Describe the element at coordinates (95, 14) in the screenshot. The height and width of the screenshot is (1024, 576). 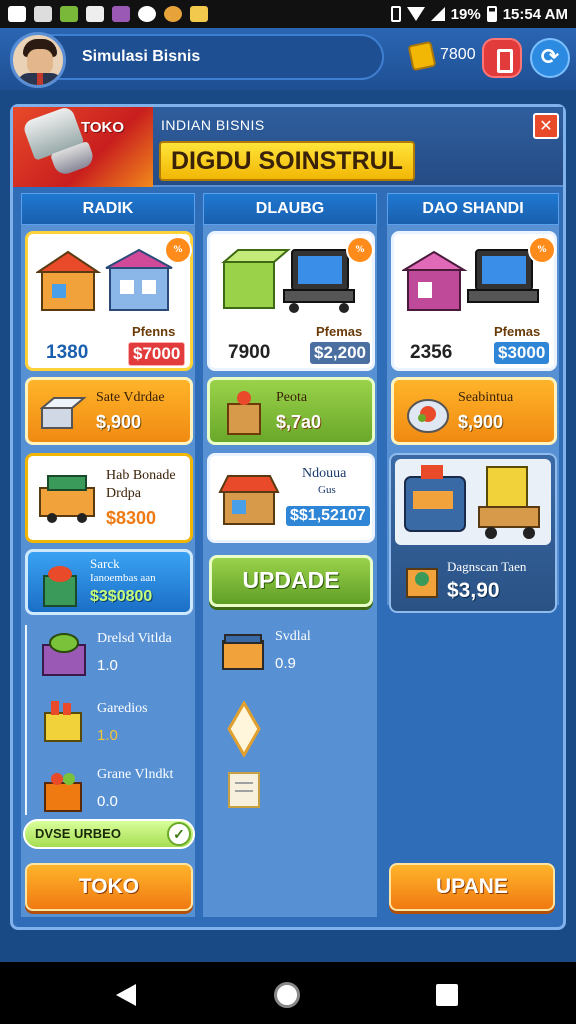
I see `app-icon` at that location.